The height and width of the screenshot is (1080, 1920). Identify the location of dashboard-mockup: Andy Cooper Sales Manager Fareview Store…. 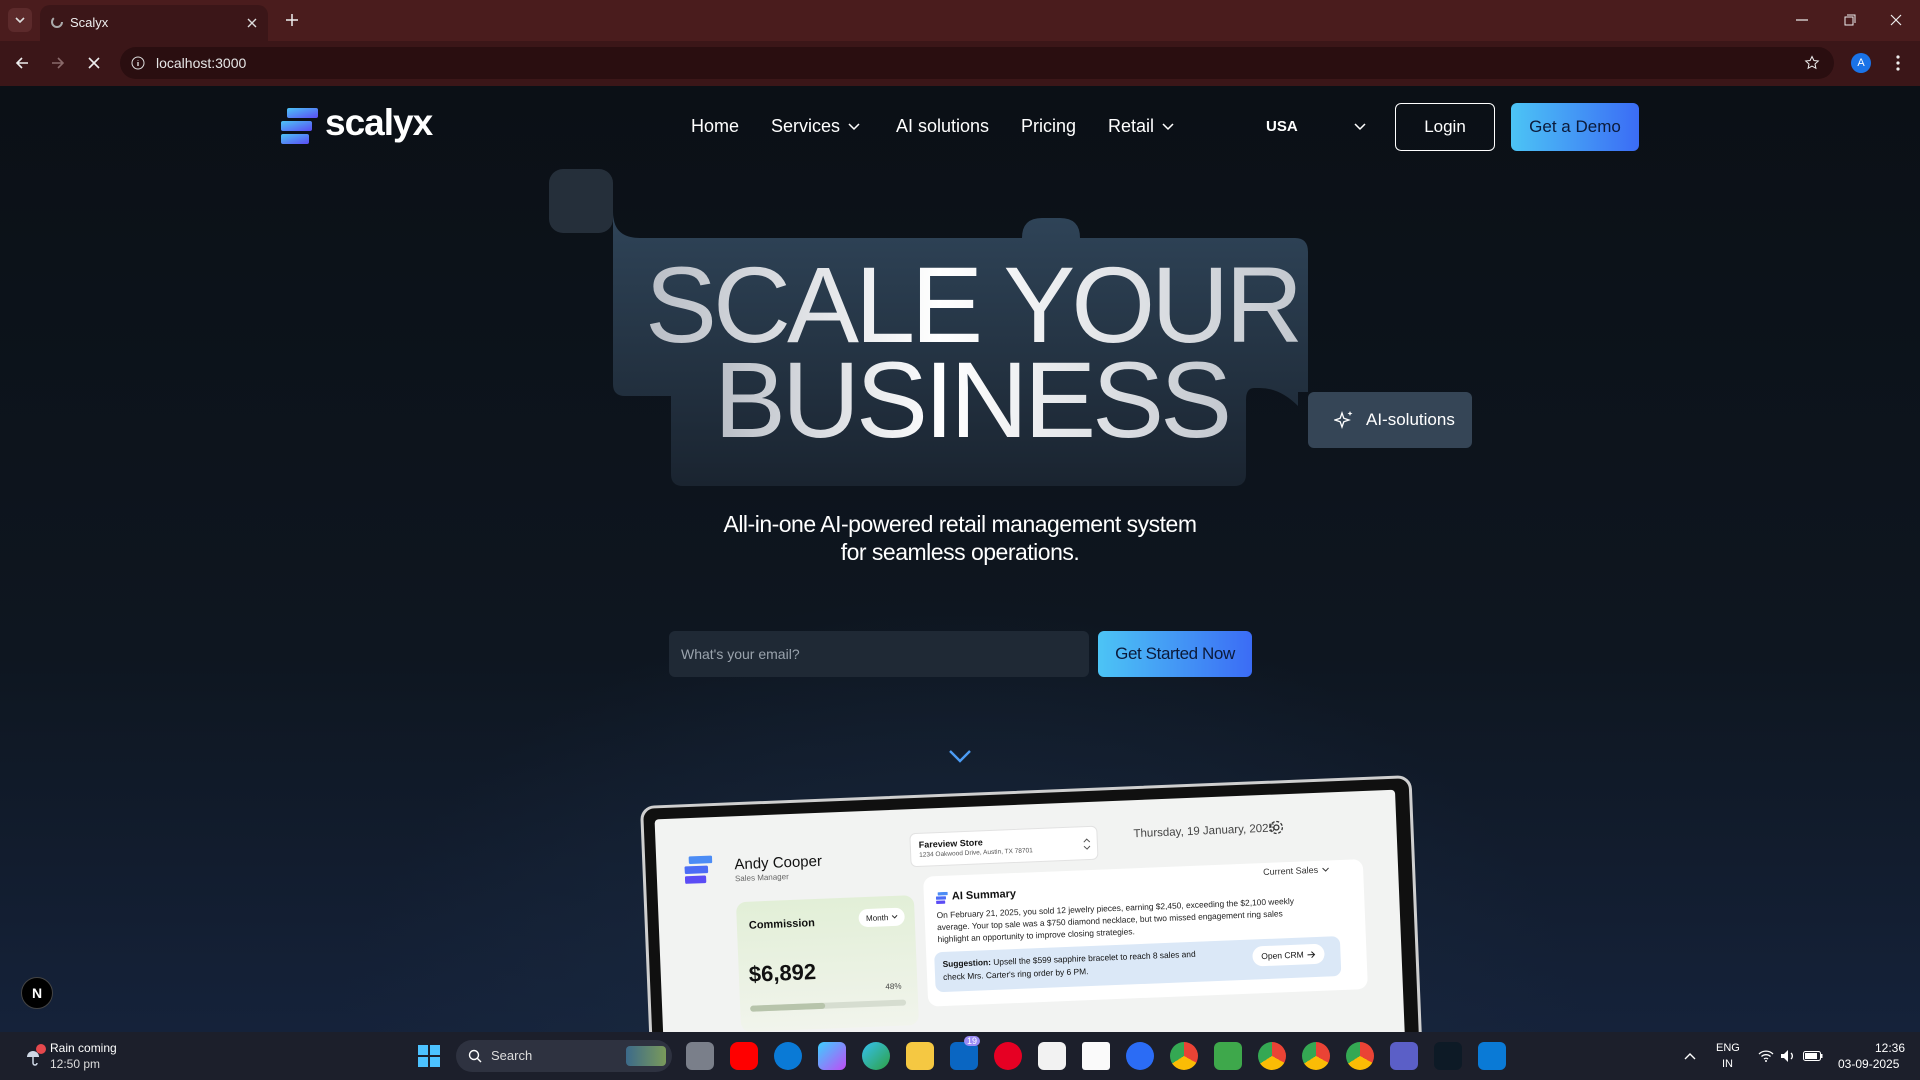
(1032, 903).